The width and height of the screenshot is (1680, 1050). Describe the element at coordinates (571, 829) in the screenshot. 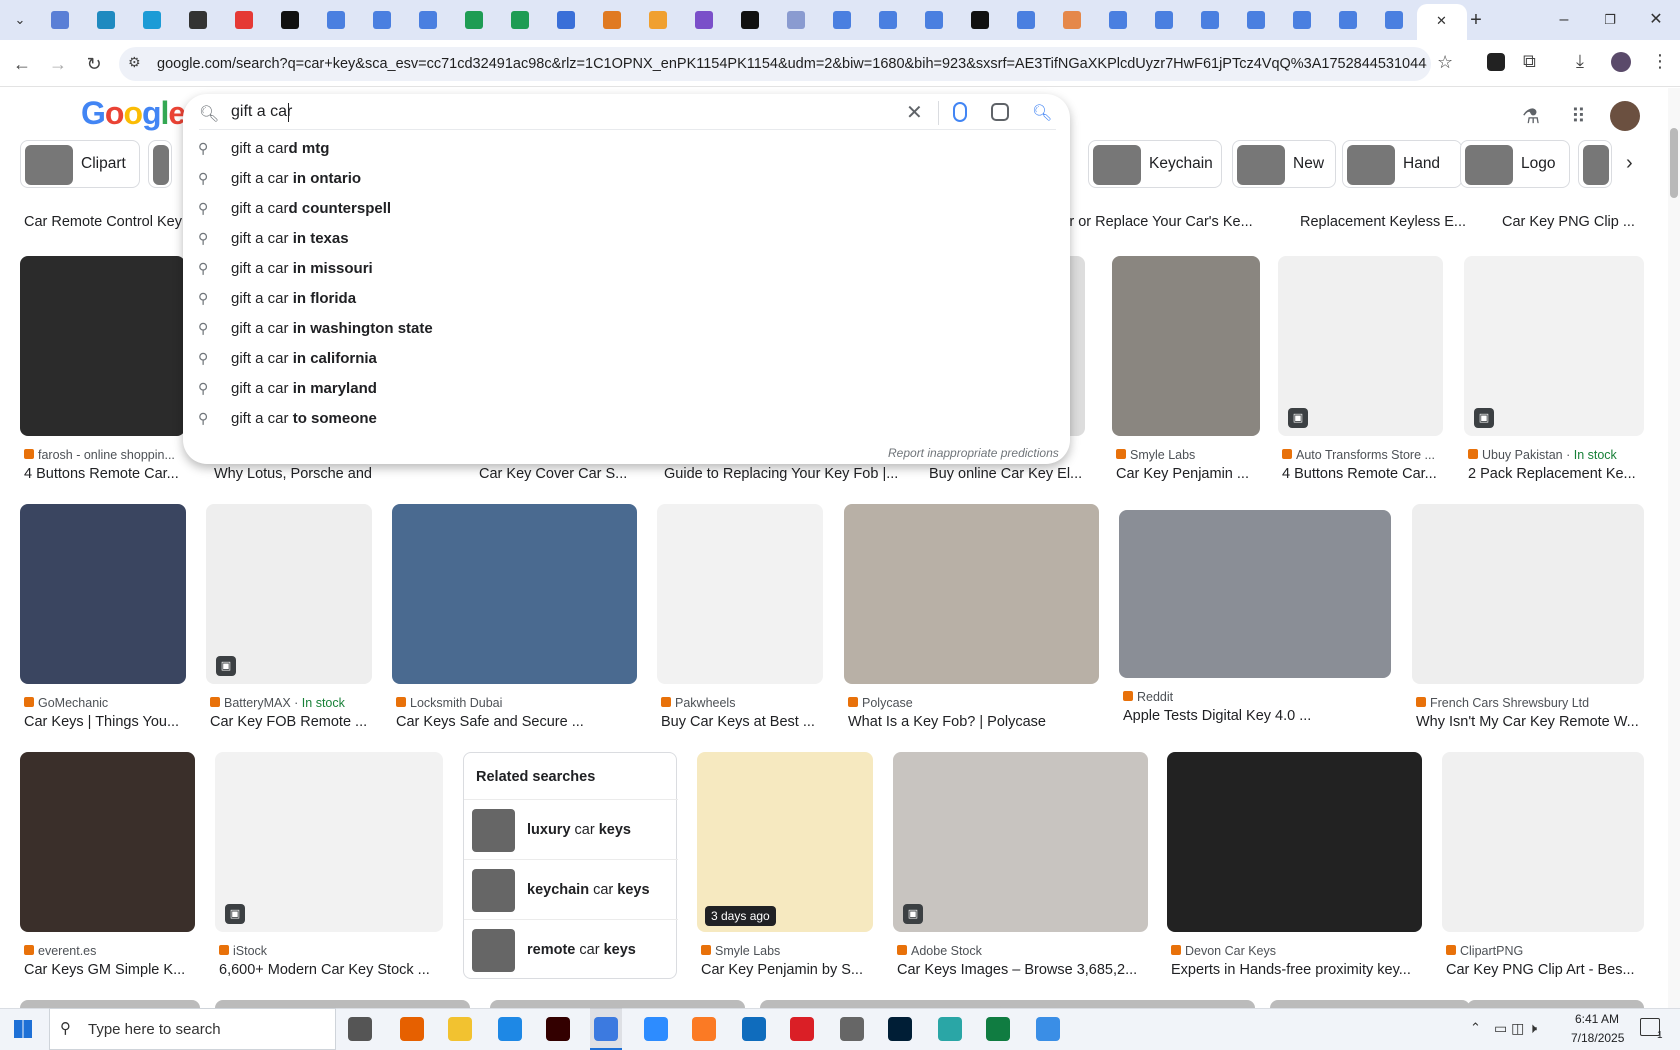

I see `related-search-item: luxury car keys` at that location.